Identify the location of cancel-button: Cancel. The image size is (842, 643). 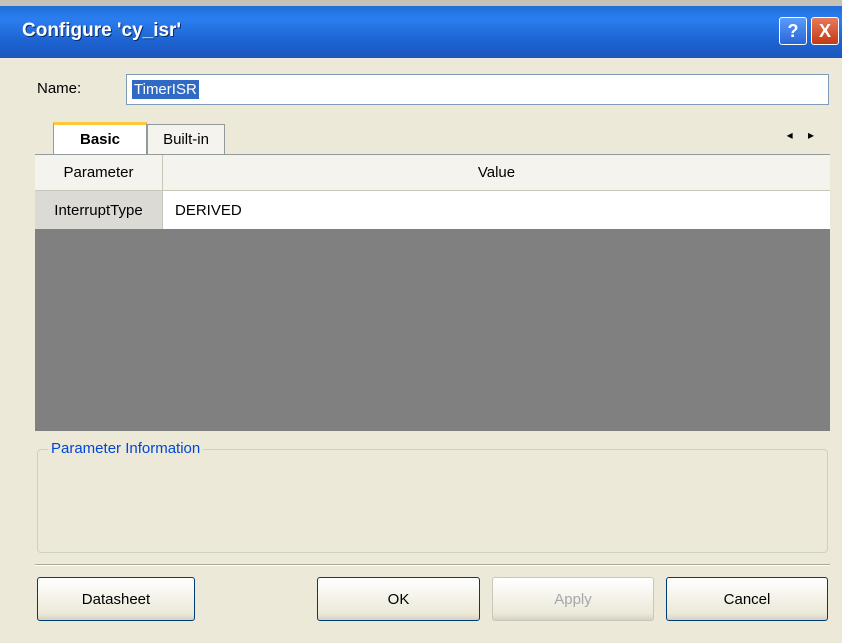
(747, 599).